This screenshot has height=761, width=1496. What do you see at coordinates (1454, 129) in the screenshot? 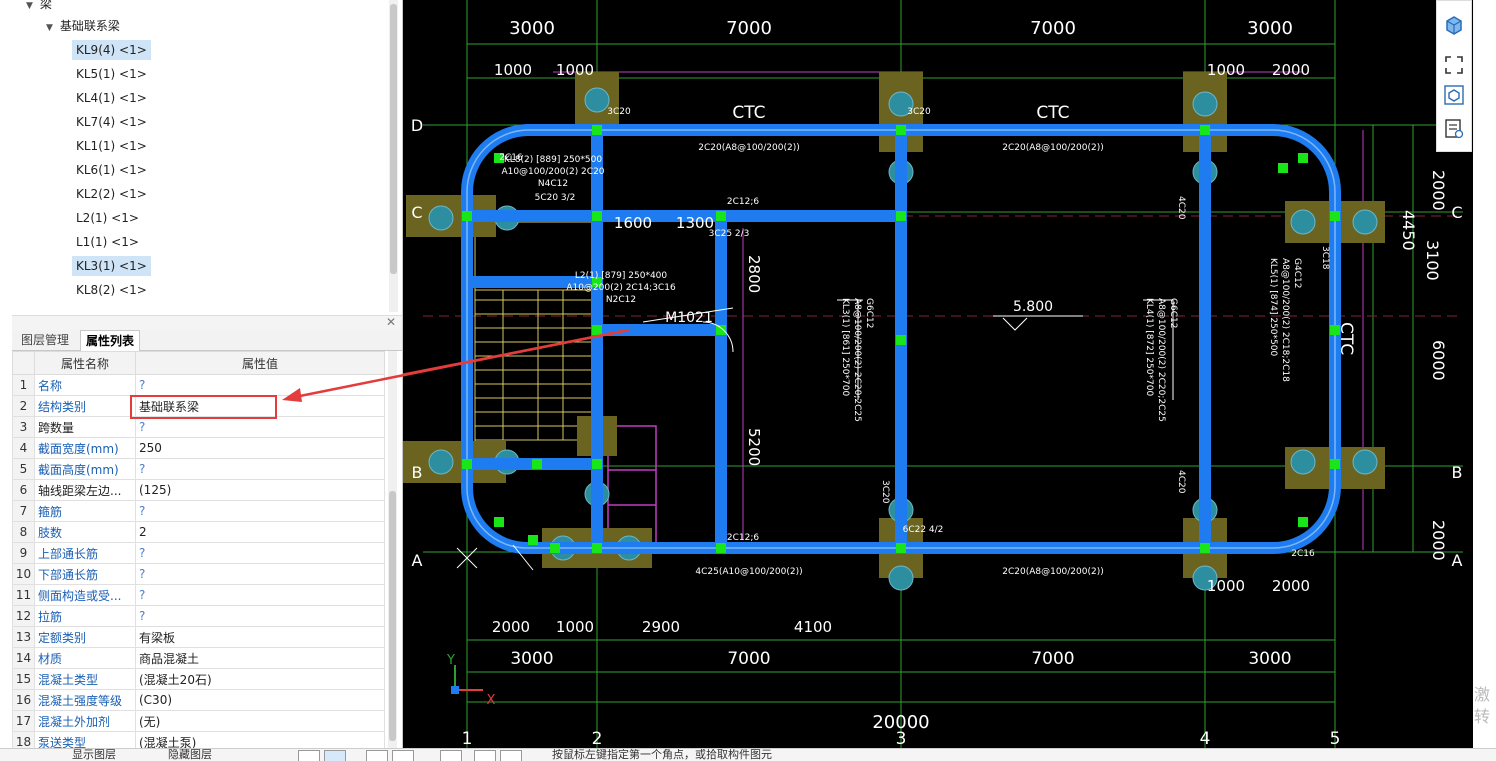
I see `property-sheet-icon` at bounding box center [1454, 129].